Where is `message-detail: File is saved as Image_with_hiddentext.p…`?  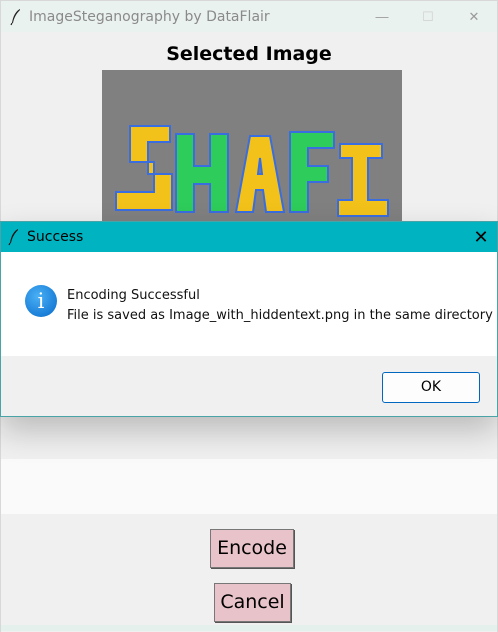 message-detail: File is saved as Image_with_hiddentext.p… is located at coordinates (280, 315).